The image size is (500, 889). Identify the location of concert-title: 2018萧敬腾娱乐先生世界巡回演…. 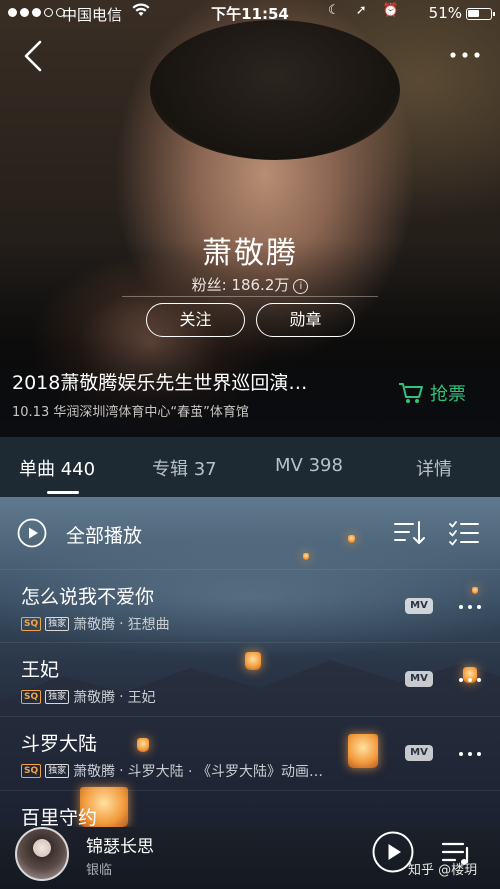
(159, 381).